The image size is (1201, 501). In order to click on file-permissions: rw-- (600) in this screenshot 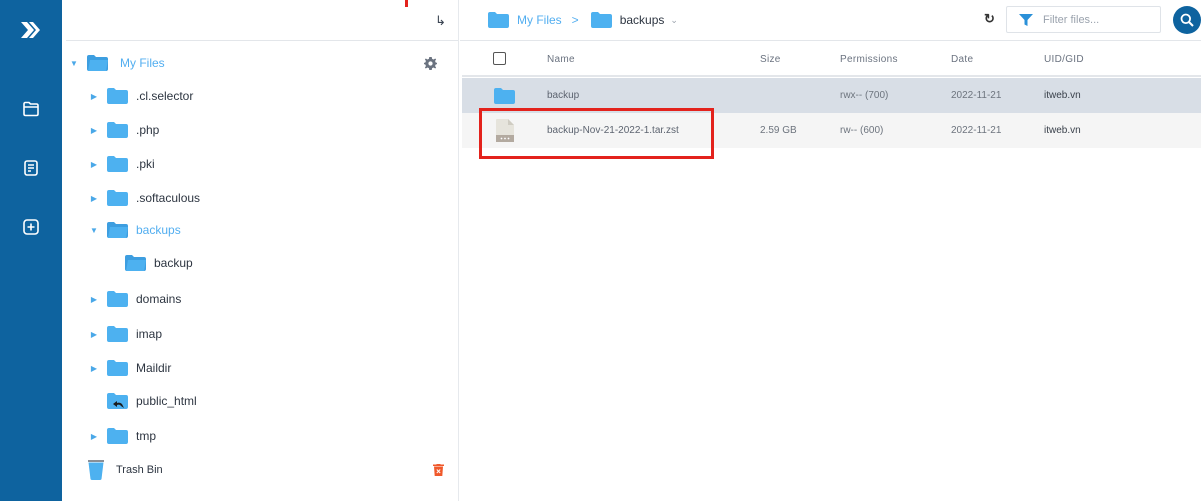, I will do `click(862, 130)`.